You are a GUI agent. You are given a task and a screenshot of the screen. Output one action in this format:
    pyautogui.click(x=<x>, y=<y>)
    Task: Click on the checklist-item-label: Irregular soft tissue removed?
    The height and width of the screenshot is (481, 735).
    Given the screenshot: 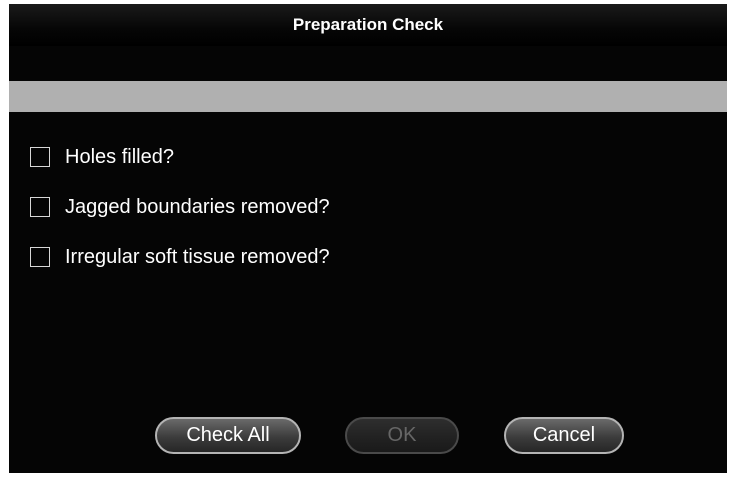 What is the action you would take?
    pyautogui.click(x=197, y=256)
    